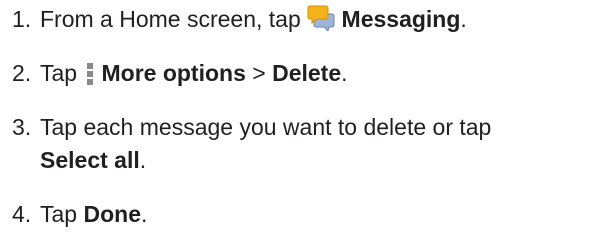 This screenshot has height=242, width=614. Describe the element at coordinates (112, 214) in the screenshot. I see `done-label: Done` at that location.